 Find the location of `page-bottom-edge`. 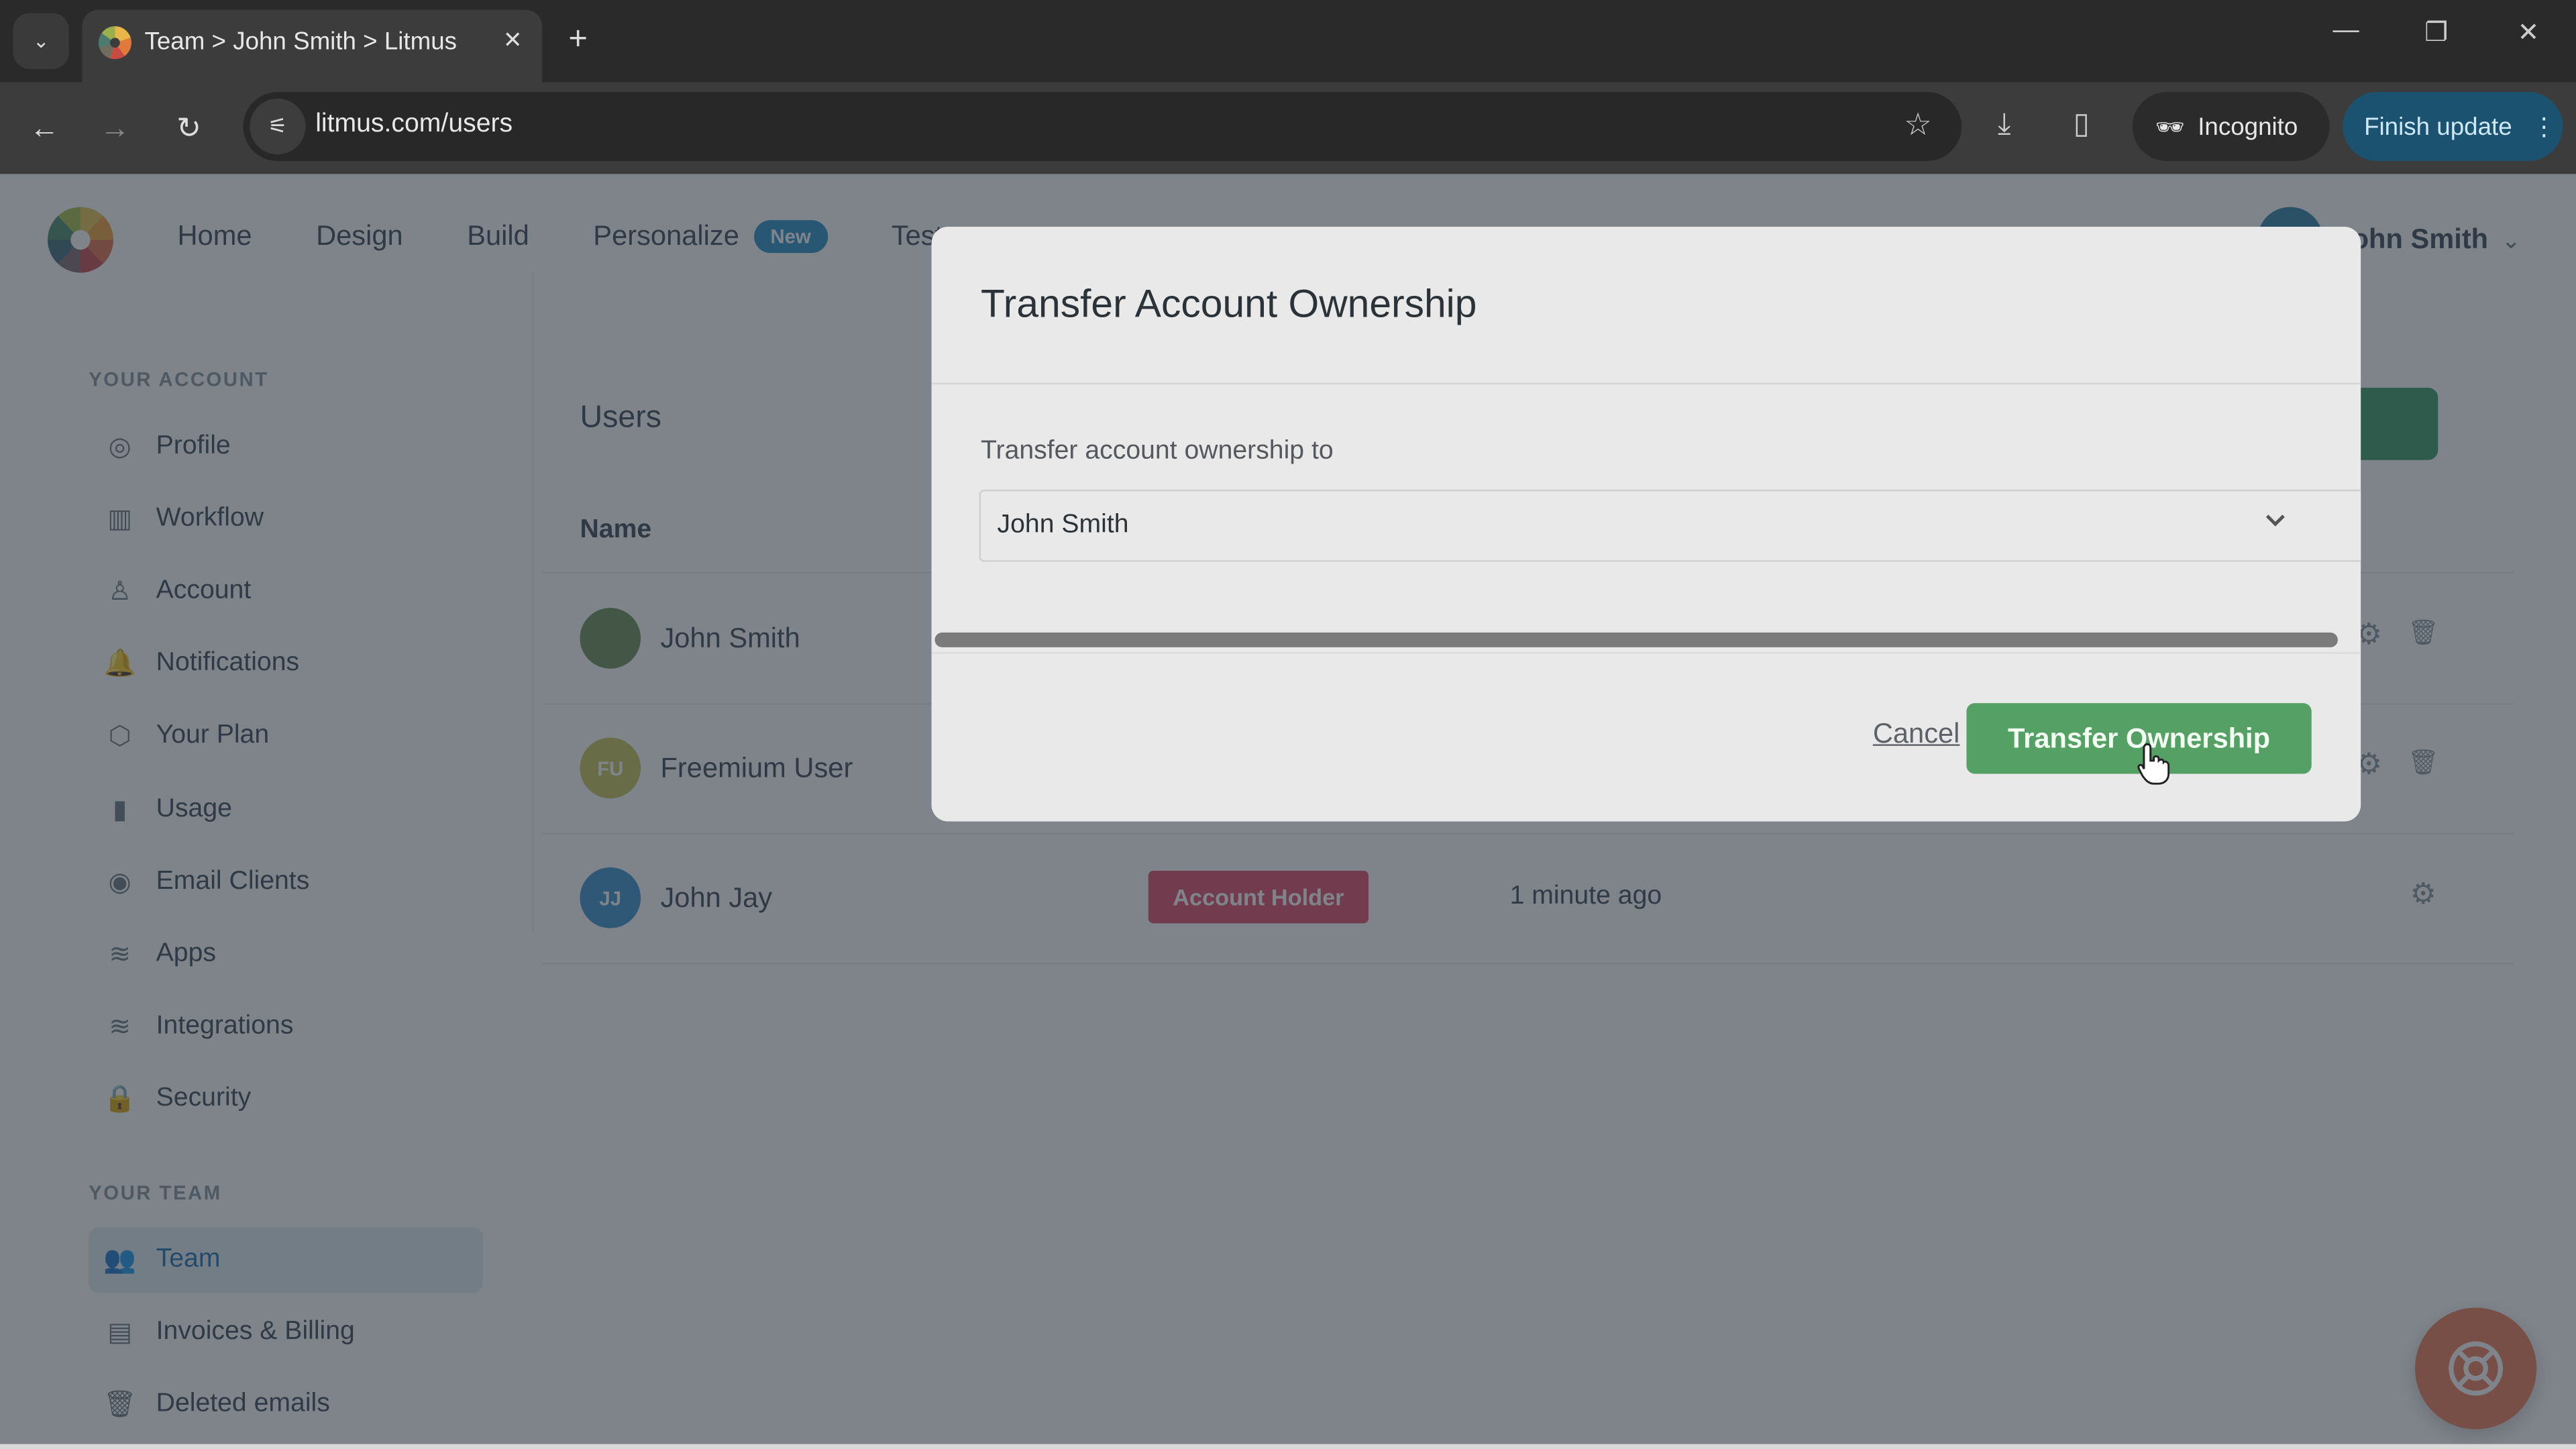

page-bottom-edge is located at coordinates (1288, 1446).